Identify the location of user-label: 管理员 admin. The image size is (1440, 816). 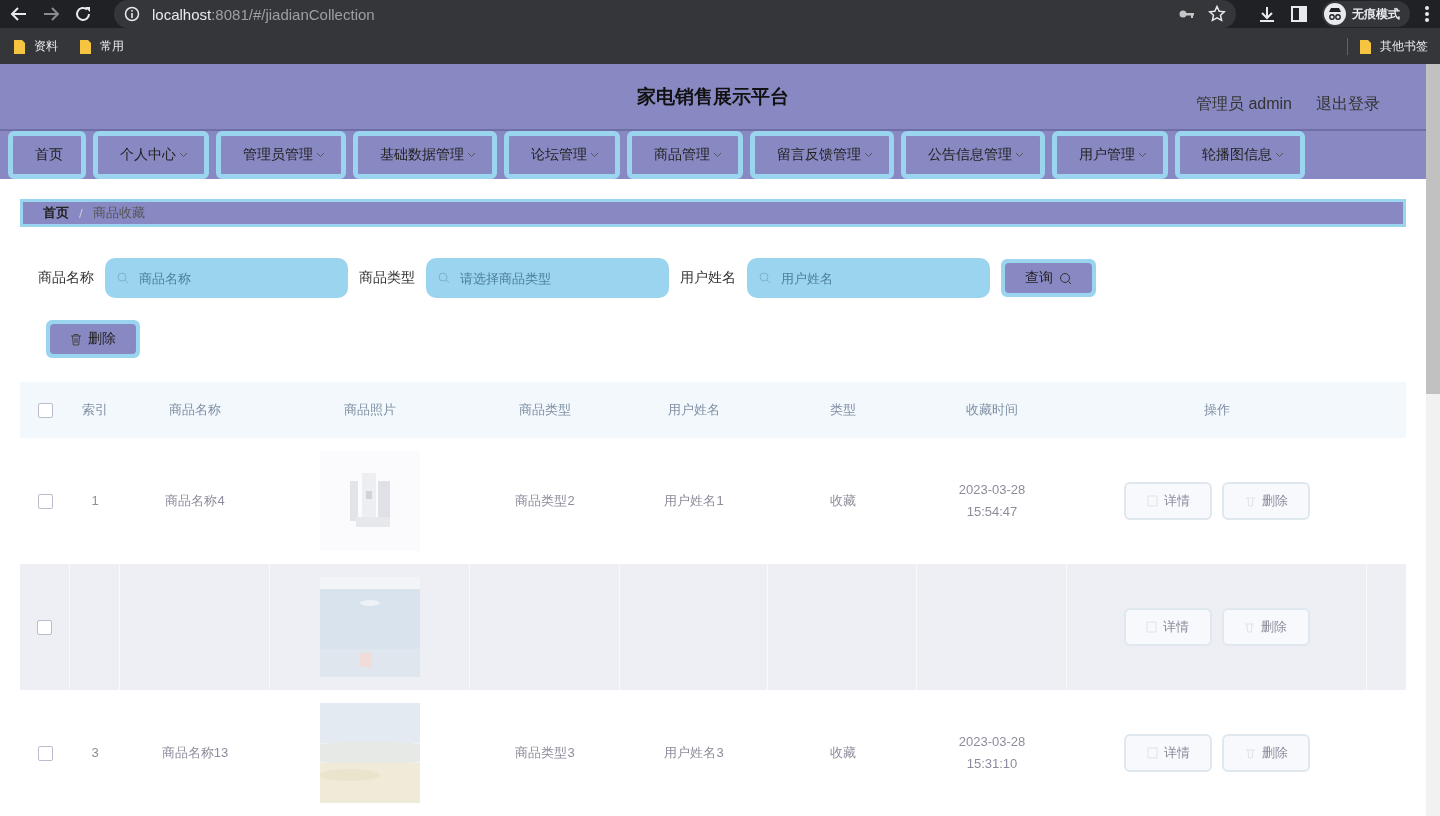
(1243, 104).